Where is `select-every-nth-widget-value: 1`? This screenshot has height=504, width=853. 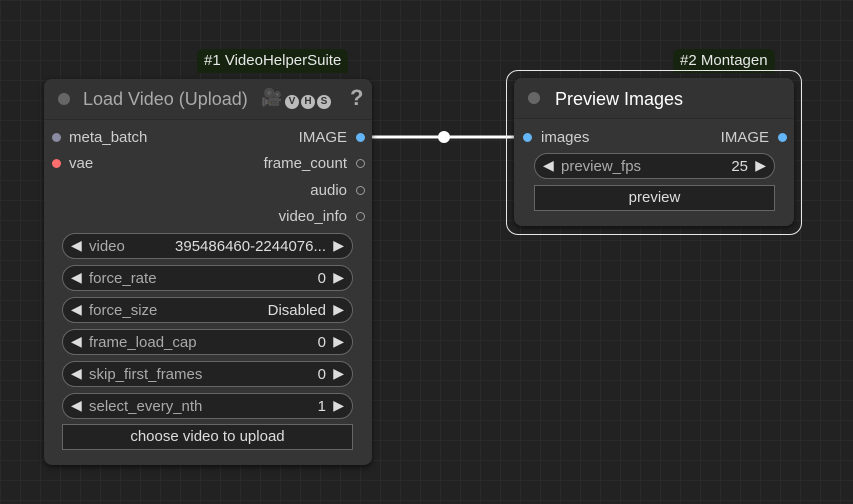
select-every-nth-widget-value: 1 is located at coordinates (321, 406).